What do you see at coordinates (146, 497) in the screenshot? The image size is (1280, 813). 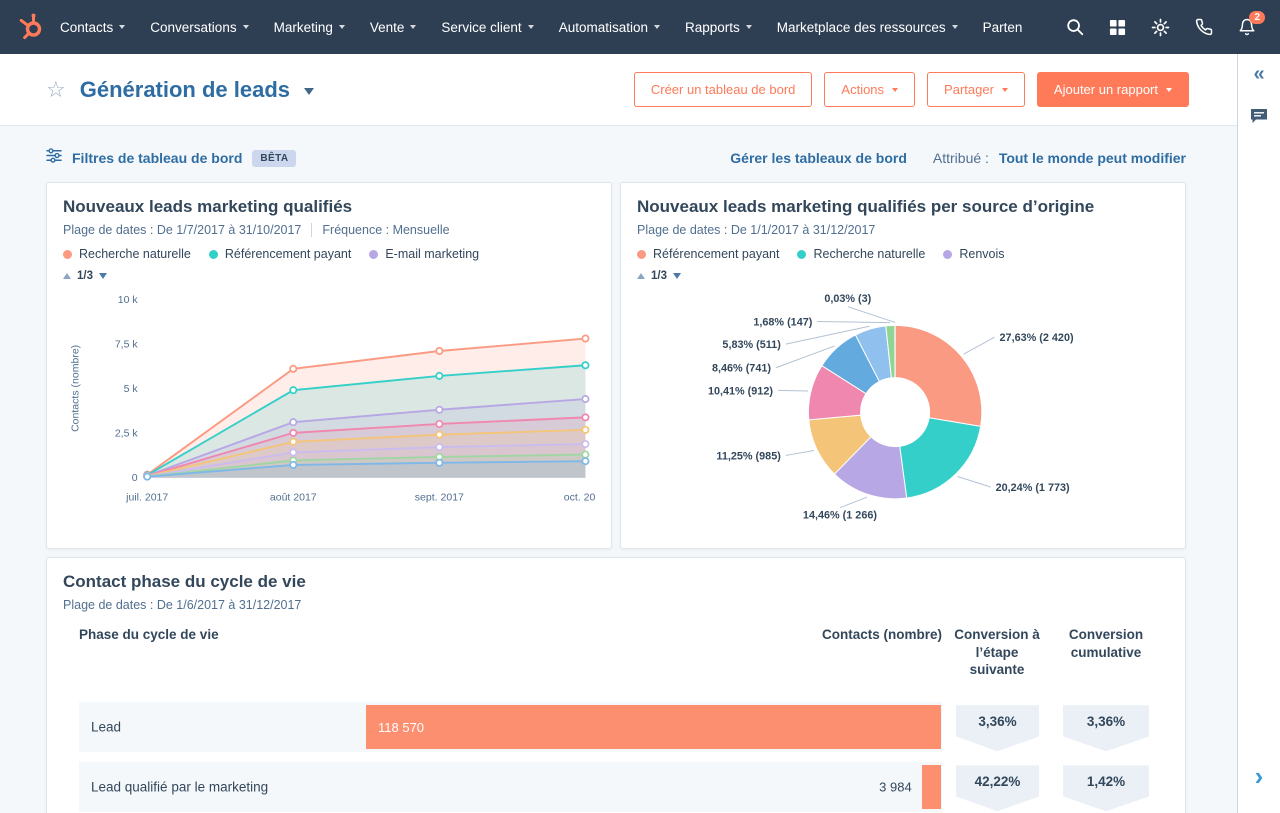 I see `svg-text: juil. 2017` at bounding box center [146, 497].